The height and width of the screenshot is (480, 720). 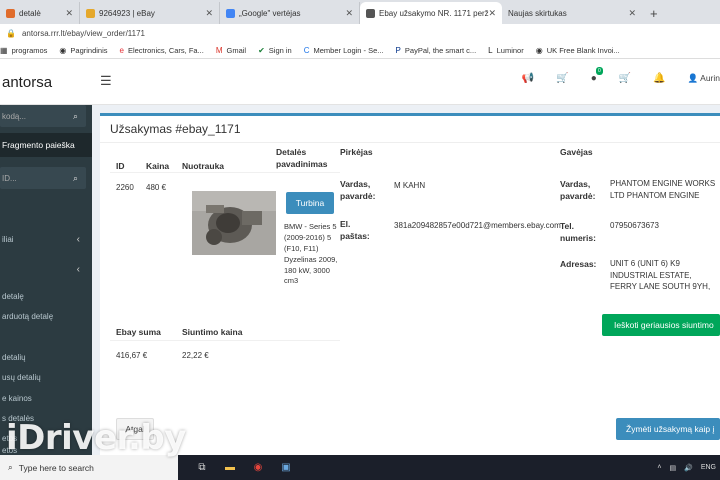 What do you see at coordinates (659, 467) in the screenshot?
I see `chevron-up-icon: ˄` at bounding box center [659, 467].